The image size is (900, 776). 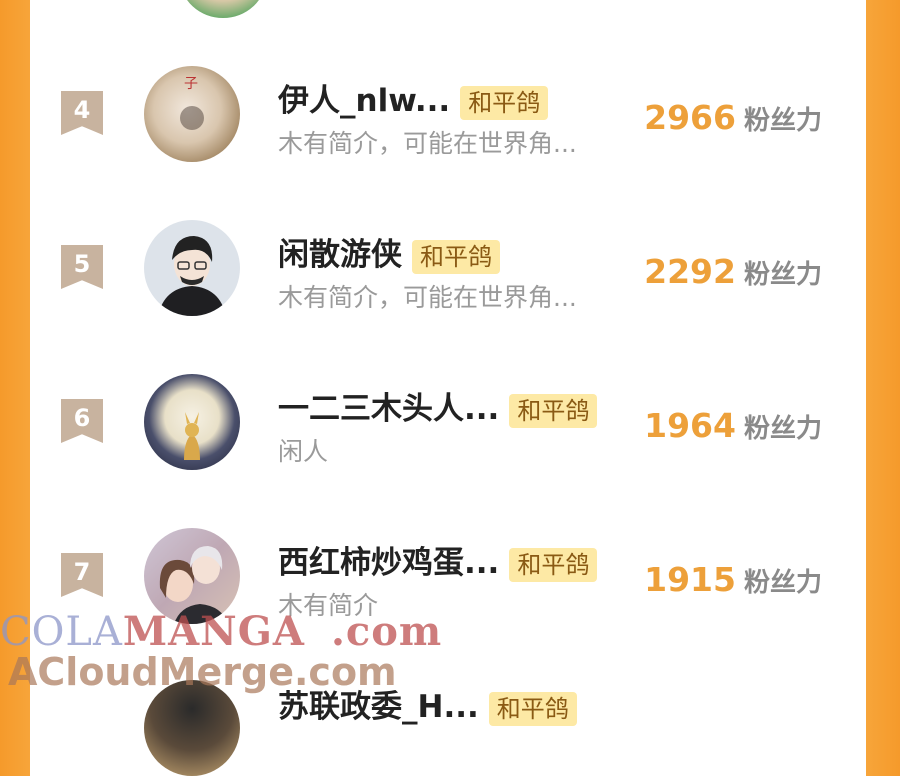 I want to click on fan-score: 2966 粉丝力, so click(x=733, y=117).